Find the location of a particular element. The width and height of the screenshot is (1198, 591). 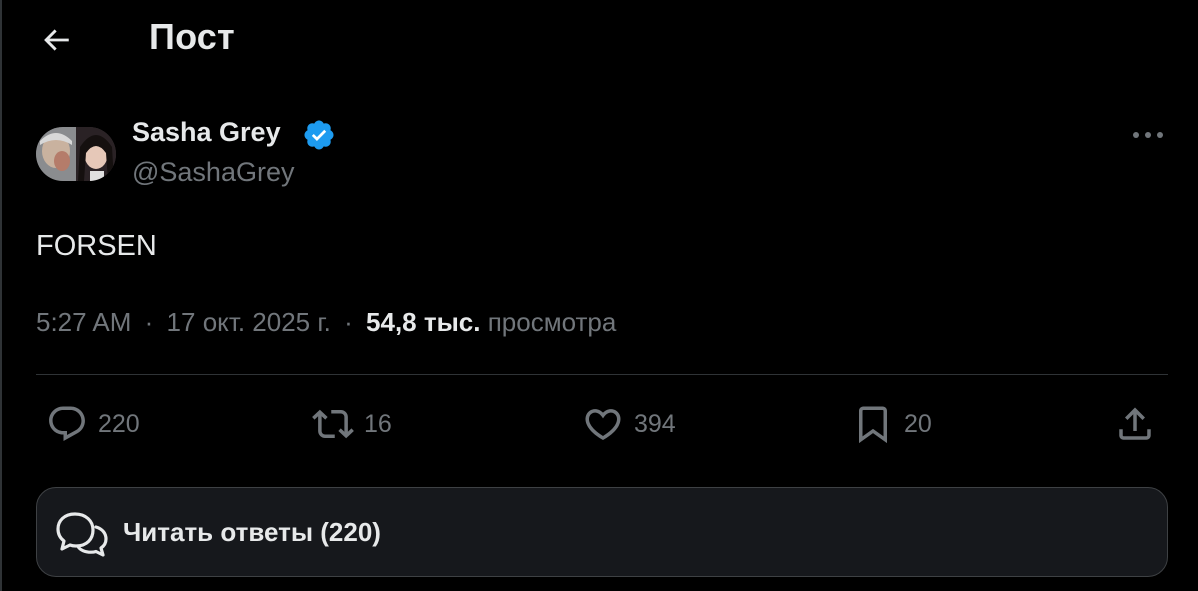

page-title: Пост is located at coordinates (192, 36).